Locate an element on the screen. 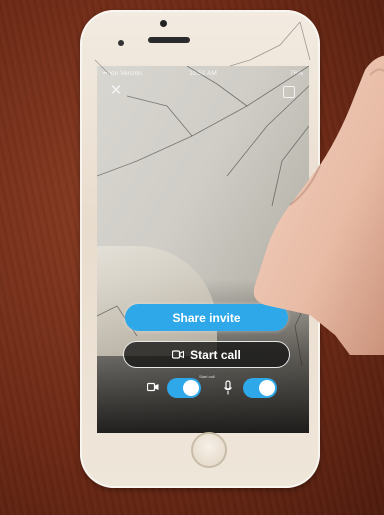  home-button is located at coordinates (209, 450).